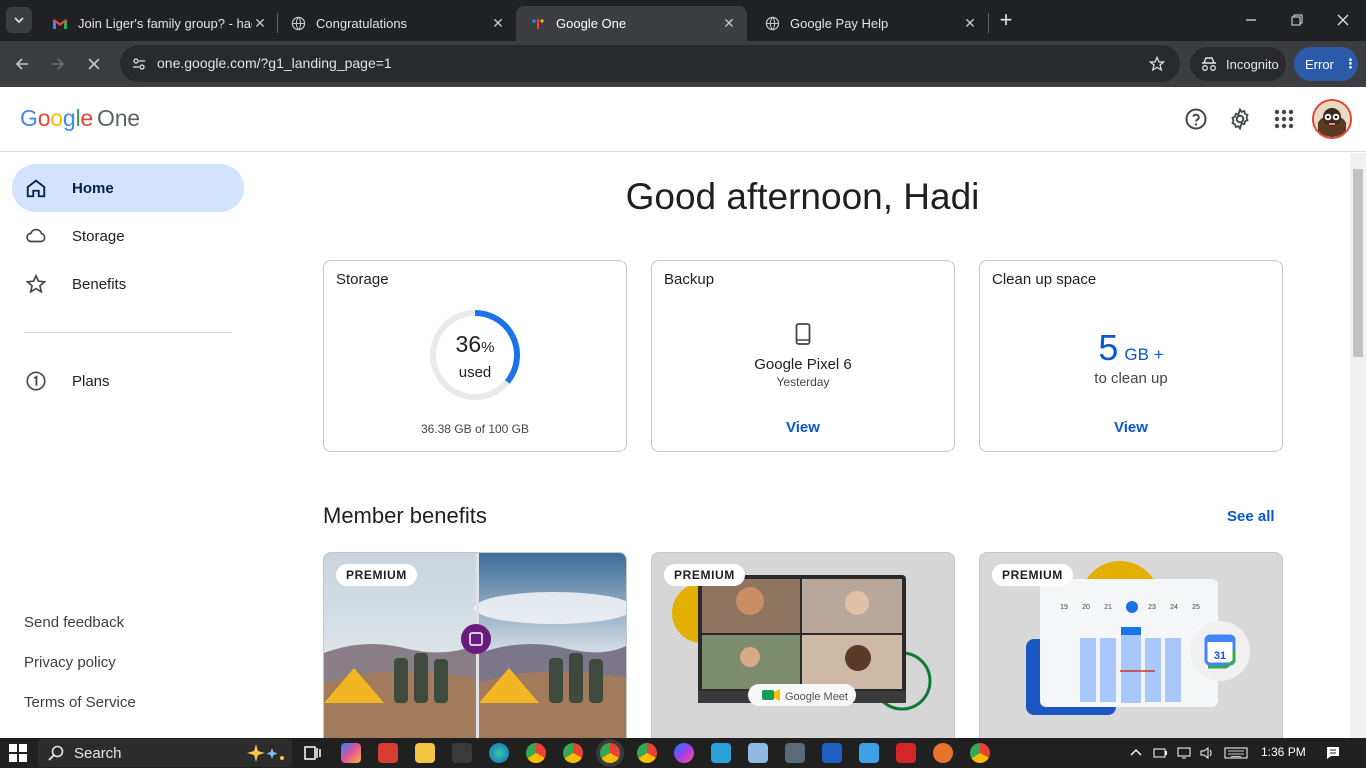  I want to click on tab-search-button, so click(19, 20).